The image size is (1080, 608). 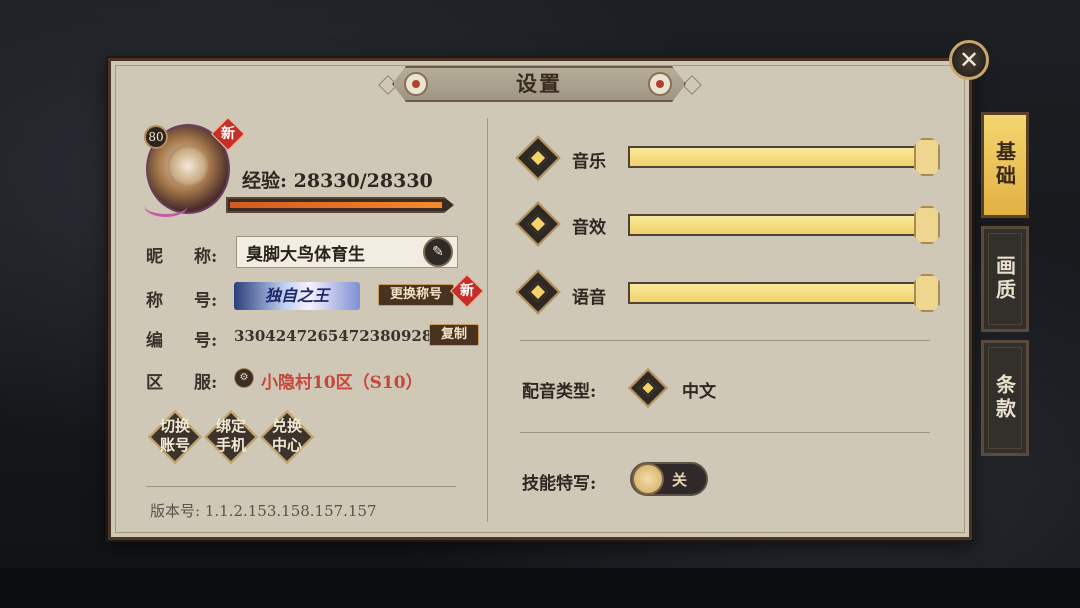 What do you see at coordinates (301, 486) in the screenshot?
I see `version-divider` at bounding box center [301, 486].